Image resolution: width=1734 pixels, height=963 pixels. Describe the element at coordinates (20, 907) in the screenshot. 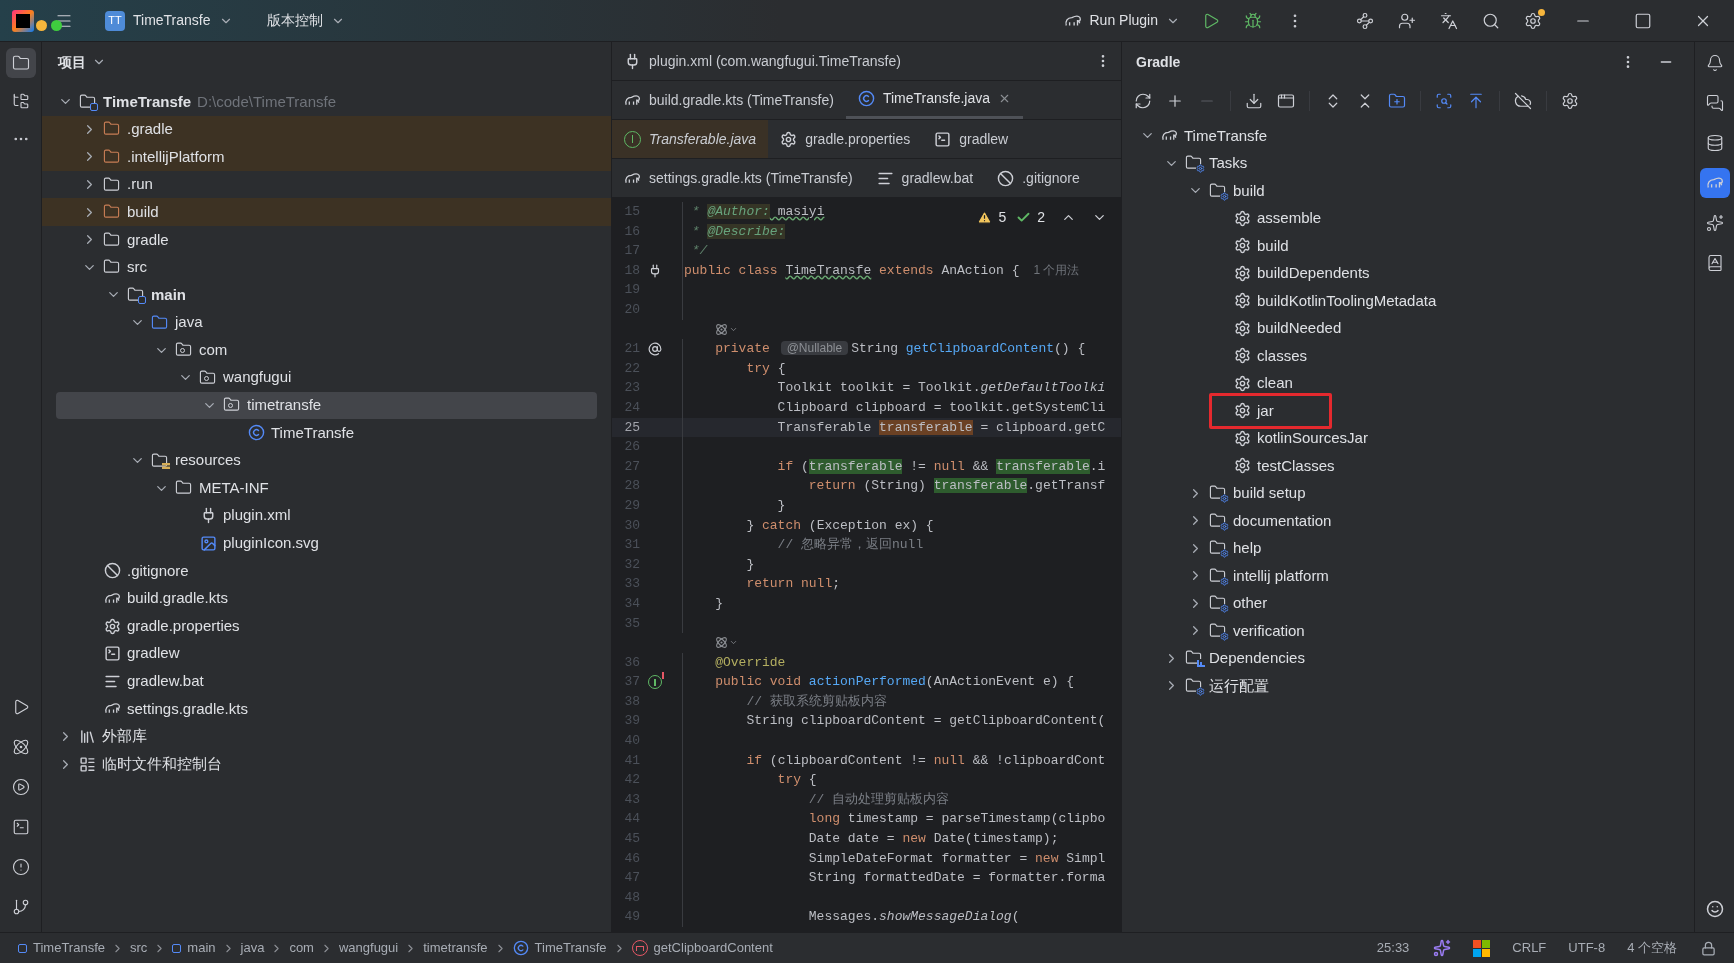

I see `git-branch-icon` at that location.